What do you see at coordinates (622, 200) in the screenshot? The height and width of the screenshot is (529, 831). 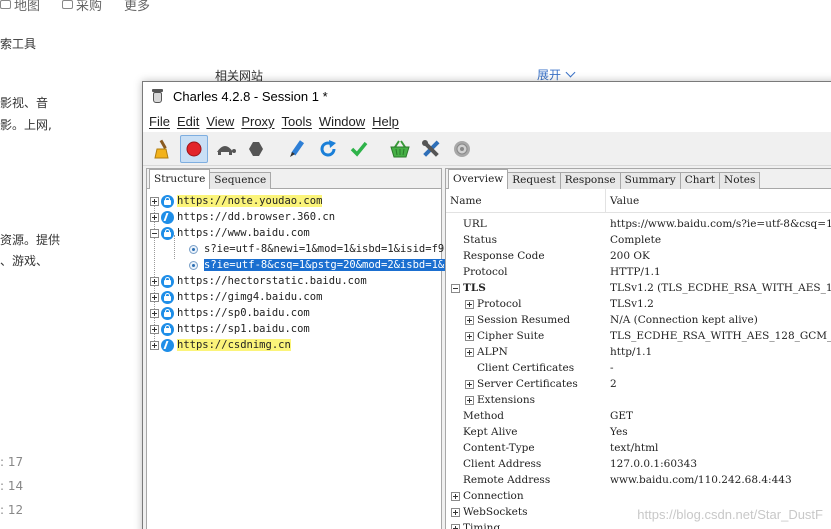 I see `column-value: Value` at bounding box center [622, 200].